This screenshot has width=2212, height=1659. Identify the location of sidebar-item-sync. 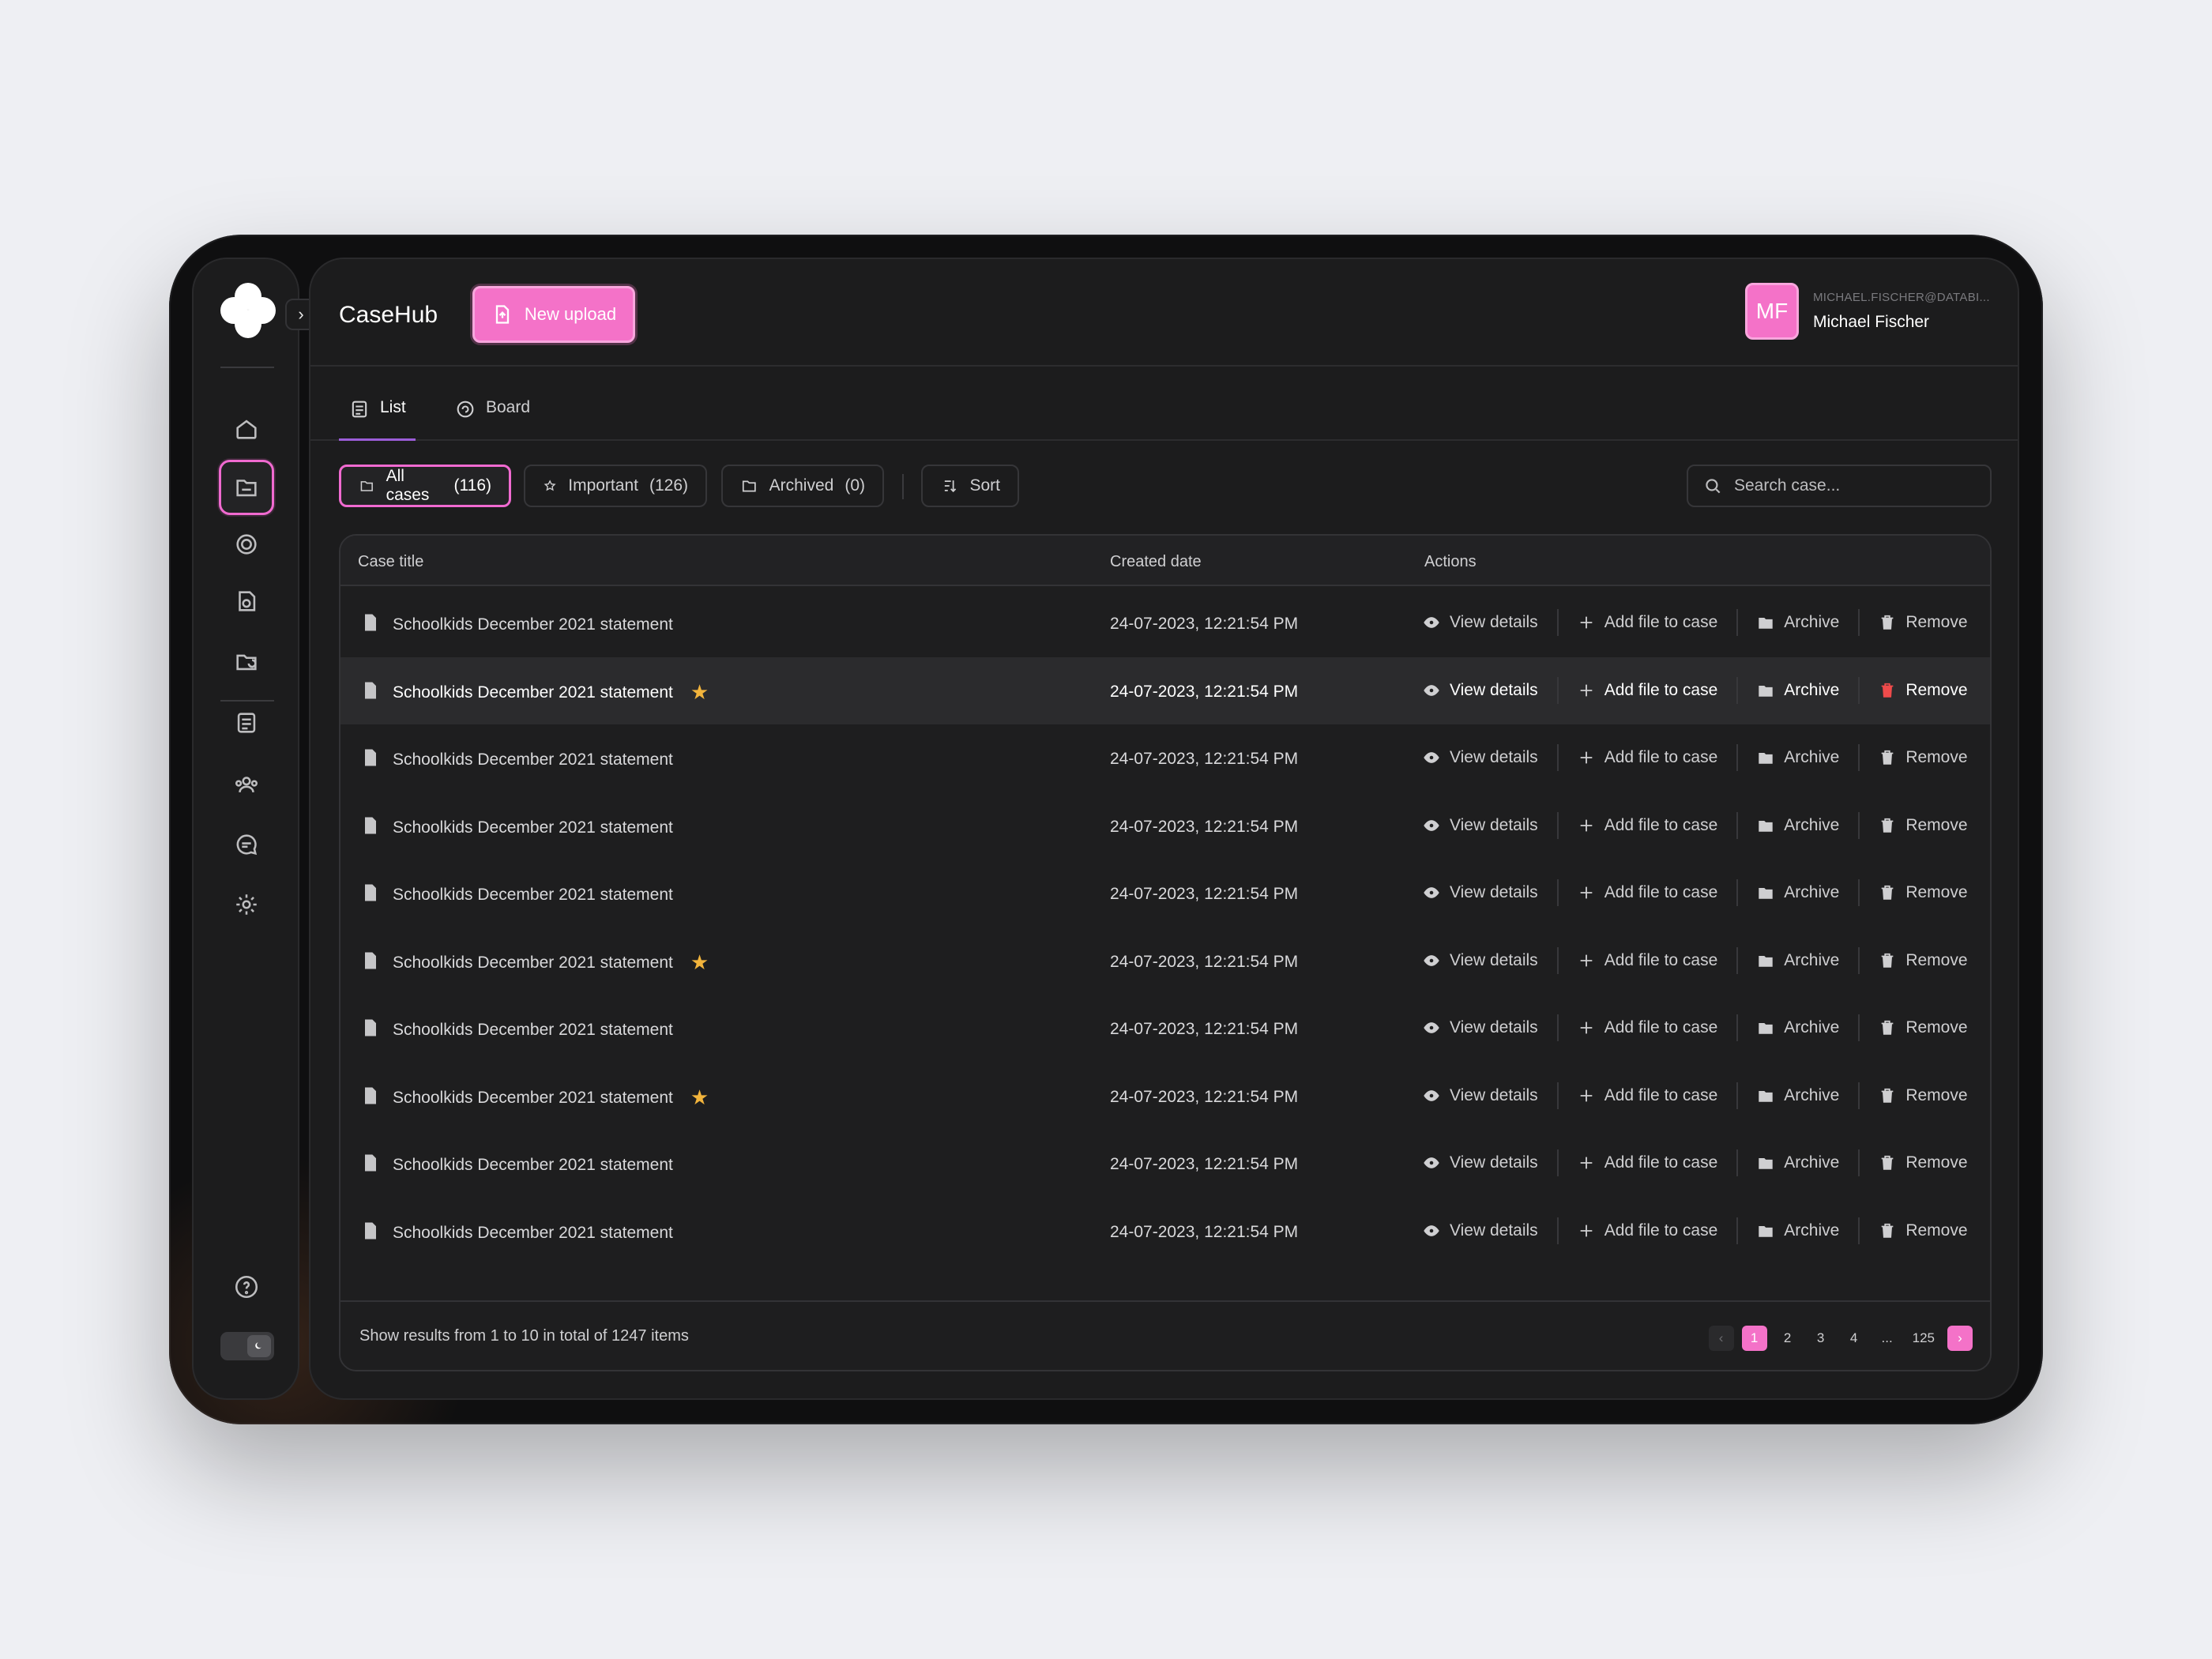
(247, 662).